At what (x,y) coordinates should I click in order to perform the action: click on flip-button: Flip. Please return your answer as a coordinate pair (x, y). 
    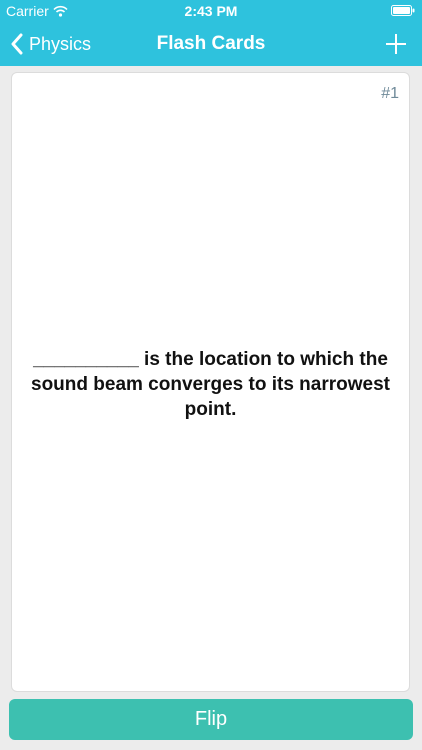
    Looking at the image, I should click on (211, 719).